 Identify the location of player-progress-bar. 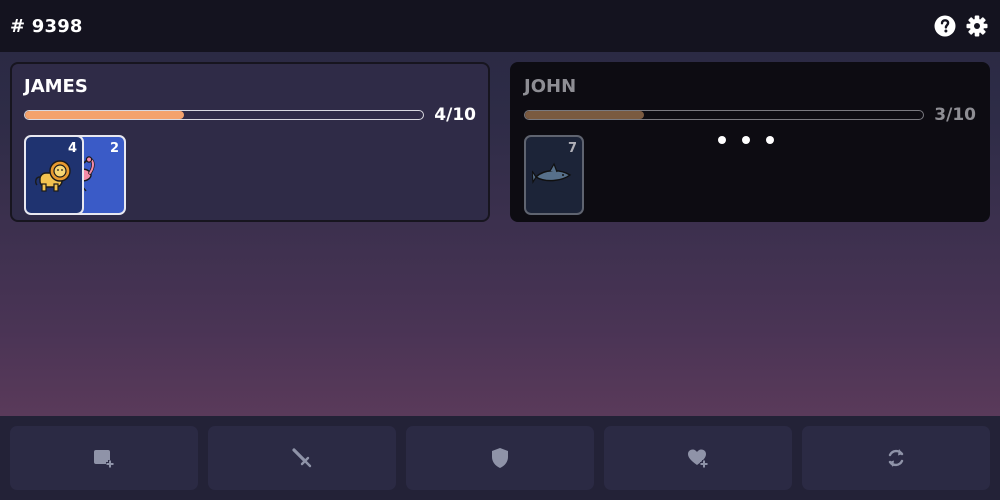
(224, 115).